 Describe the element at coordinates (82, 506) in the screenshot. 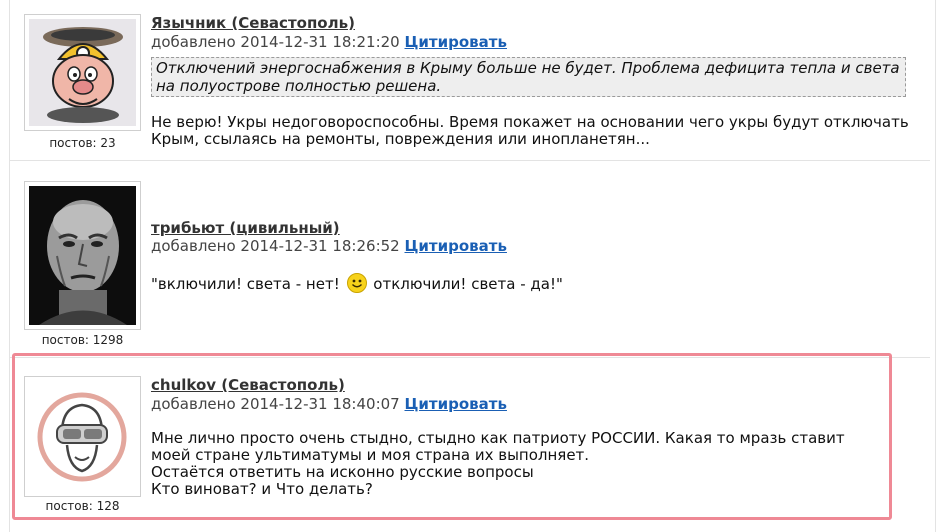

I see `post-count: постов: 128` at that location.